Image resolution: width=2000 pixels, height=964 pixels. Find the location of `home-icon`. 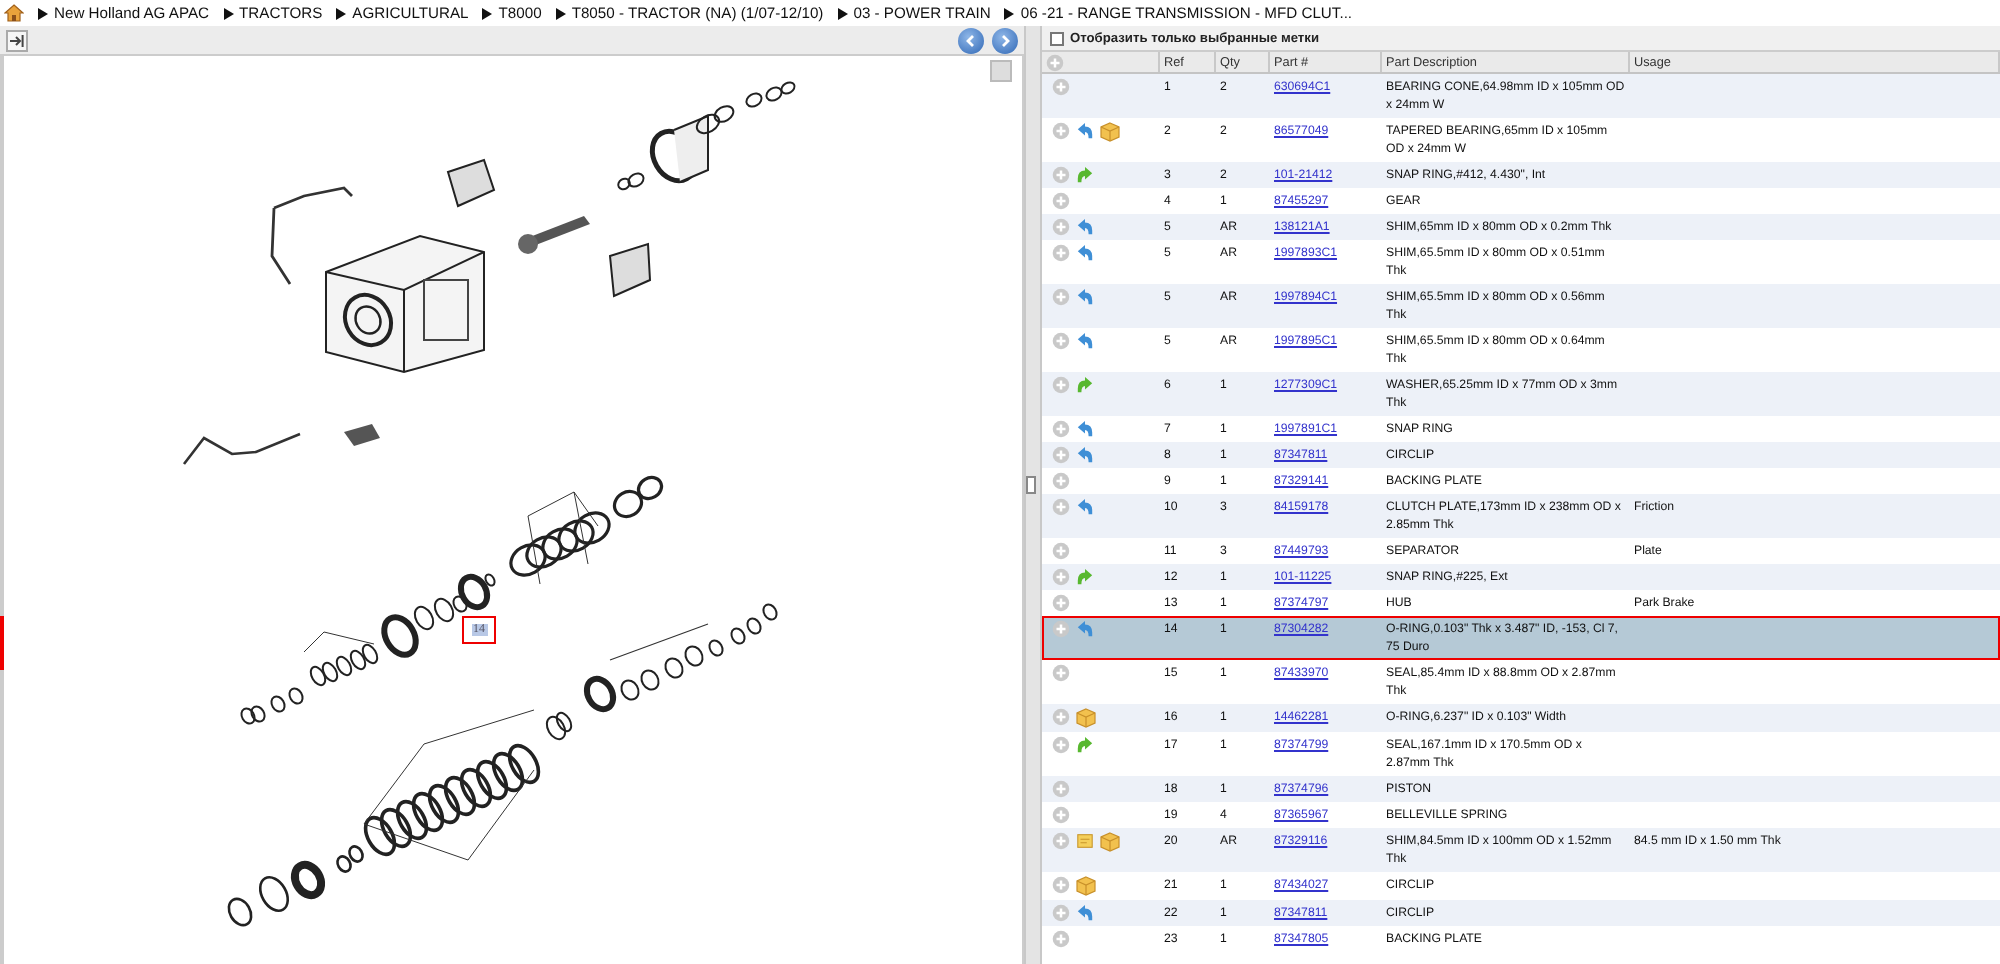

home-icon is located at coordinates (14, 13).